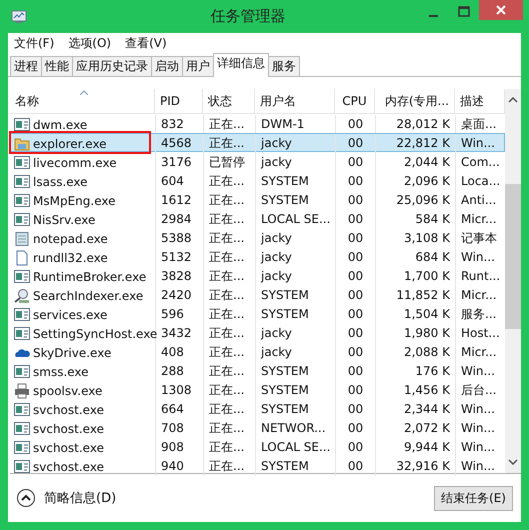 Image resolution: width=529 pixels, height=530 pixels. I want to click on process-name: lsass.exe, so click(60, 181).